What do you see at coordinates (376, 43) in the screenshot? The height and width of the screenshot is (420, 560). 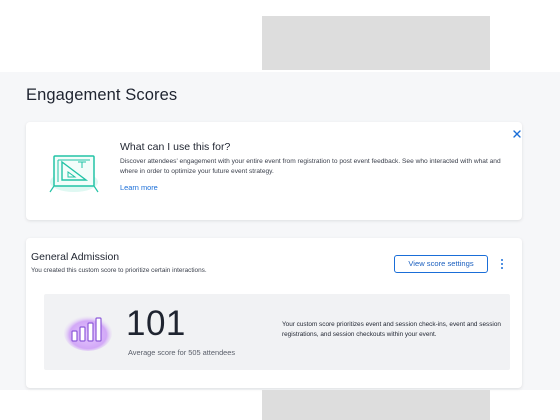 I see `image-placeholder-top` at bounding box center [376, 43].